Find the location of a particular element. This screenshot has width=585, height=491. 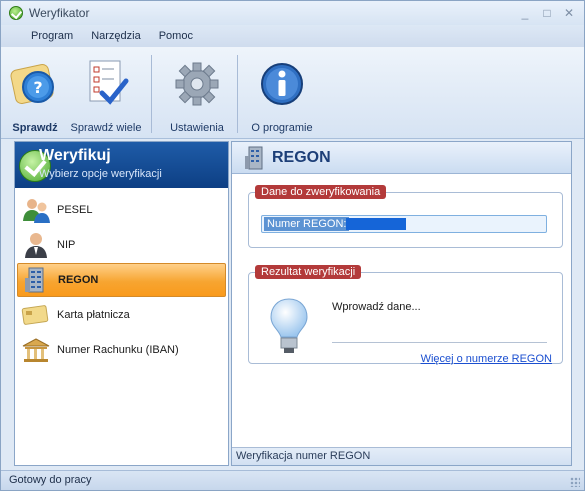

menu-bar: Program Narzędzia Pomoc is located at coordinates (292, 36).